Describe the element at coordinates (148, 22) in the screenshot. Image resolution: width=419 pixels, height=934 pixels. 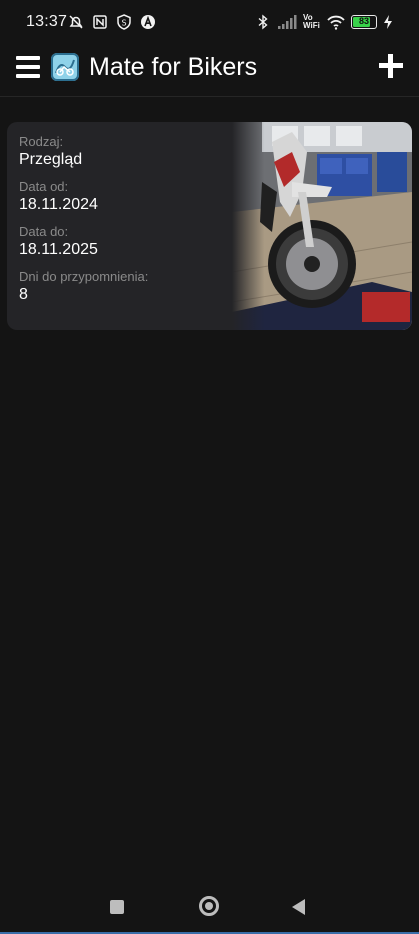
I see `a-circle-icon` at that location.